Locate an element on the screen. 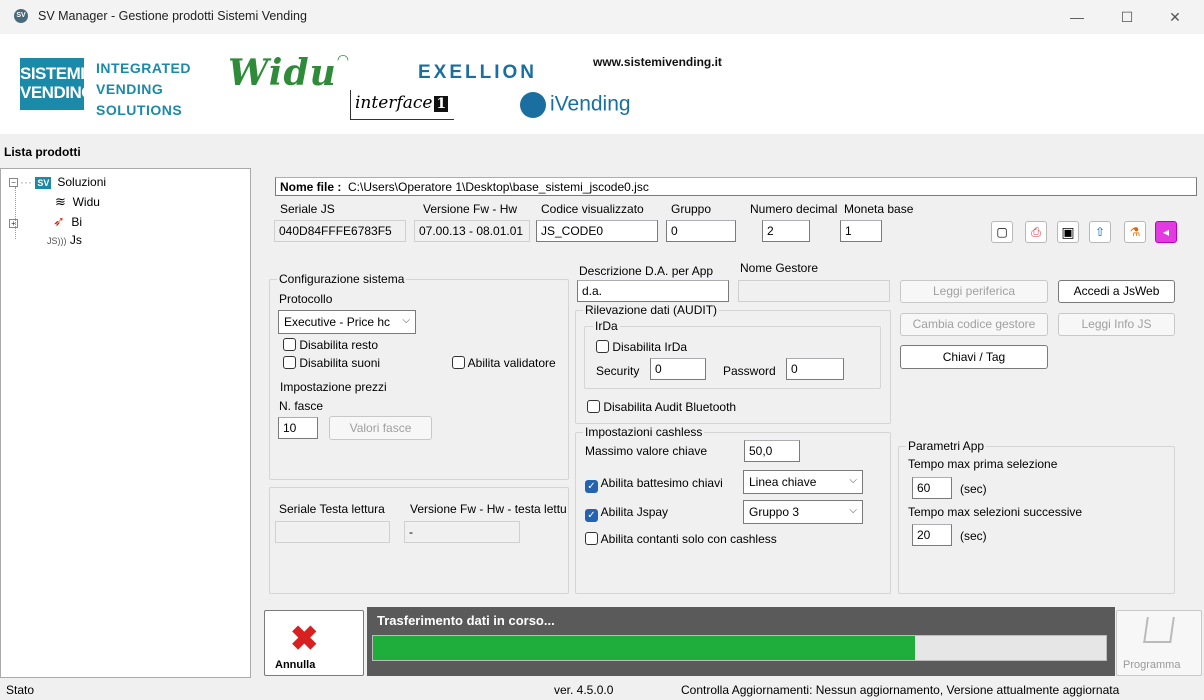 The image size is (1204, 700). jspay-group-select: Gruppo 3 ⌵ is located at coordinates (803, 512).